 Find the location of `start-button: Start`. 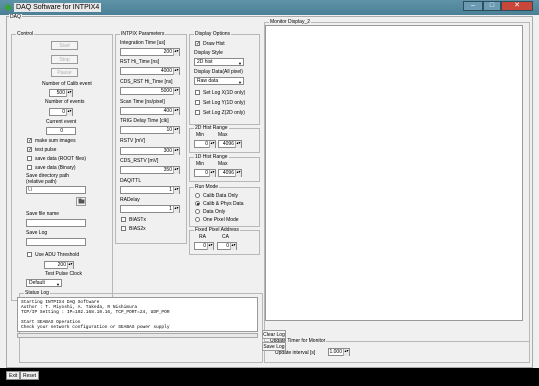

start-button: Start is located at coordinates (64, 45).